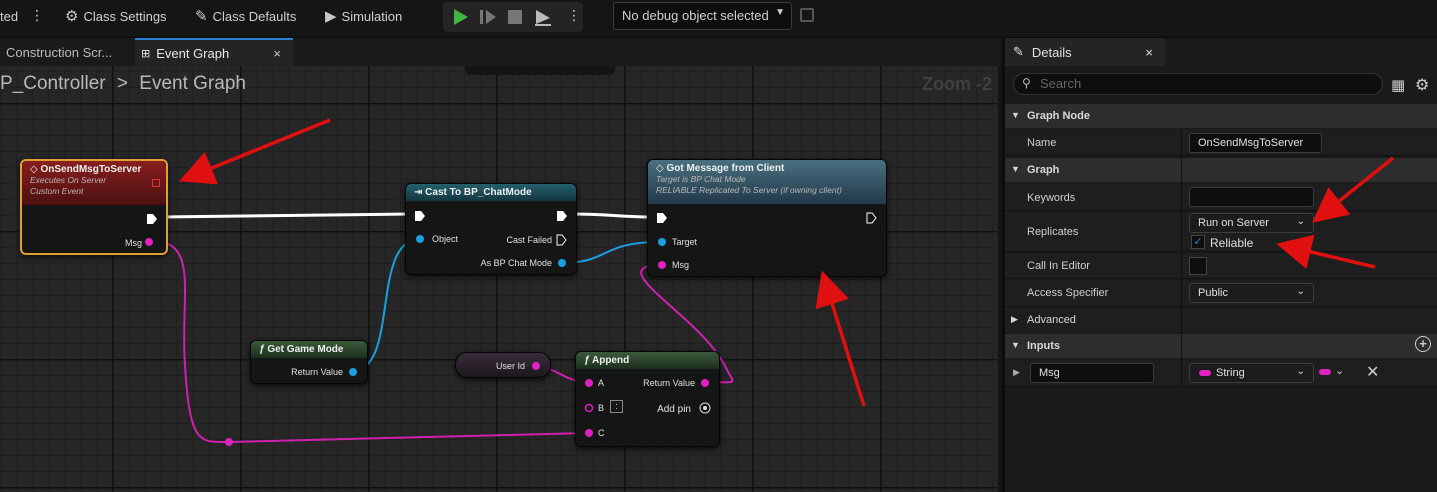 The width and height of the screenshot is (1437, 492). What do you see at coordinates (807, 15) in the screenshot?
I see `debug-filter-icon` at bounding box center [807, 15].